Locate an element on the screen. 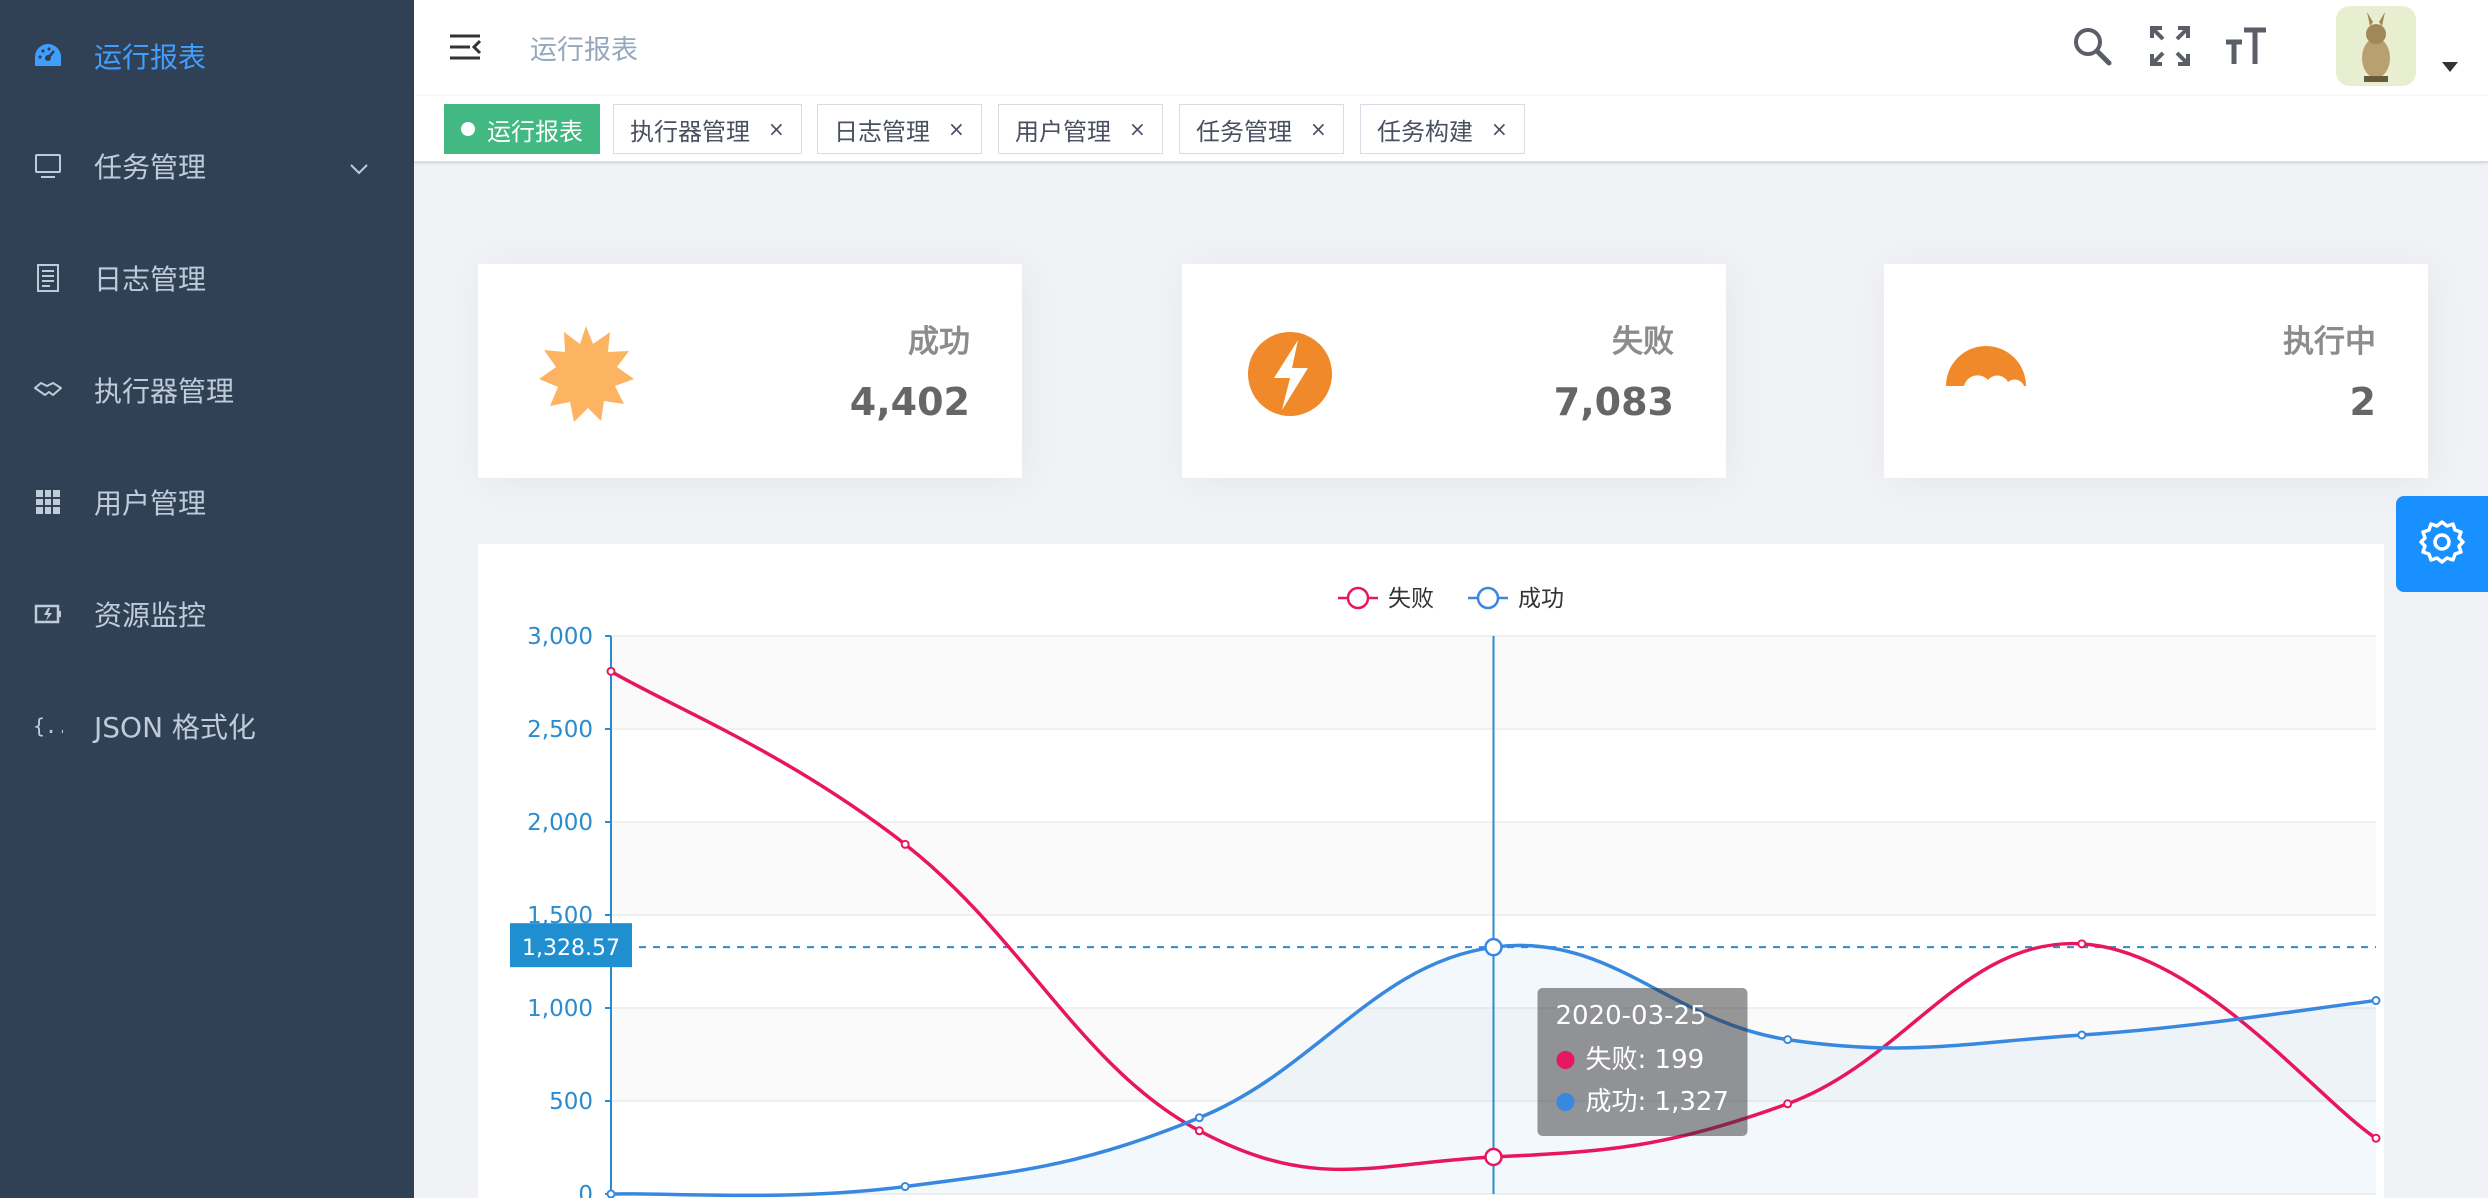  tag-dashboard: 运行报表 is located at coordinates (522, 129).